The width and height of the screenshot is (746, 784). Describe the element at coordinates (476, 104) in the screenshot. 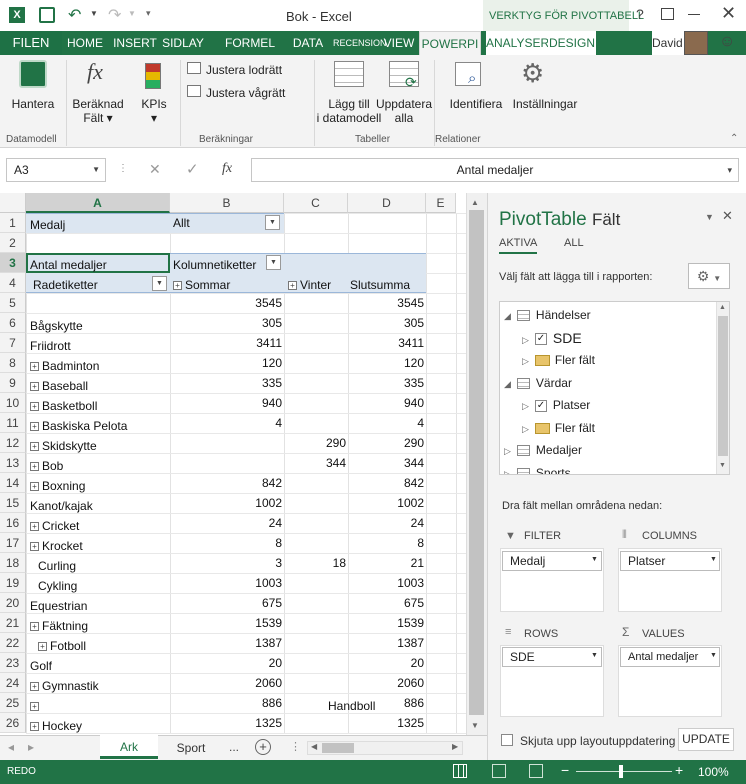

I see `detect-button: Identifiera` at that location.